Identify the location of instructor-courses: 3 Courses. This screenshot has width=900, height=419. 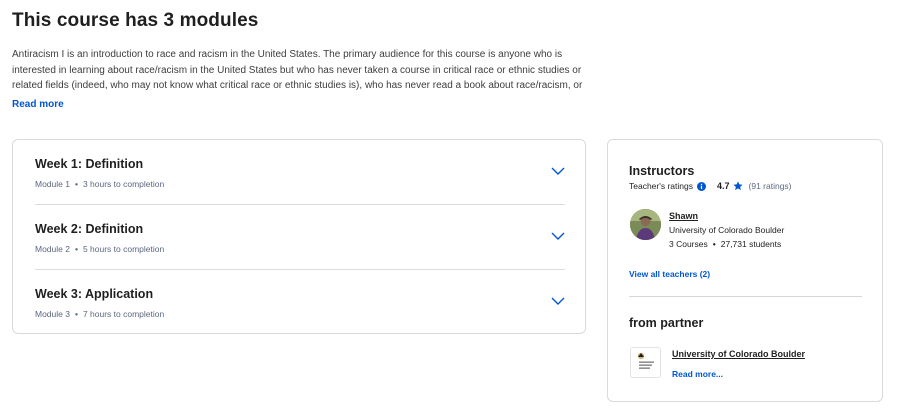
(688, 244).